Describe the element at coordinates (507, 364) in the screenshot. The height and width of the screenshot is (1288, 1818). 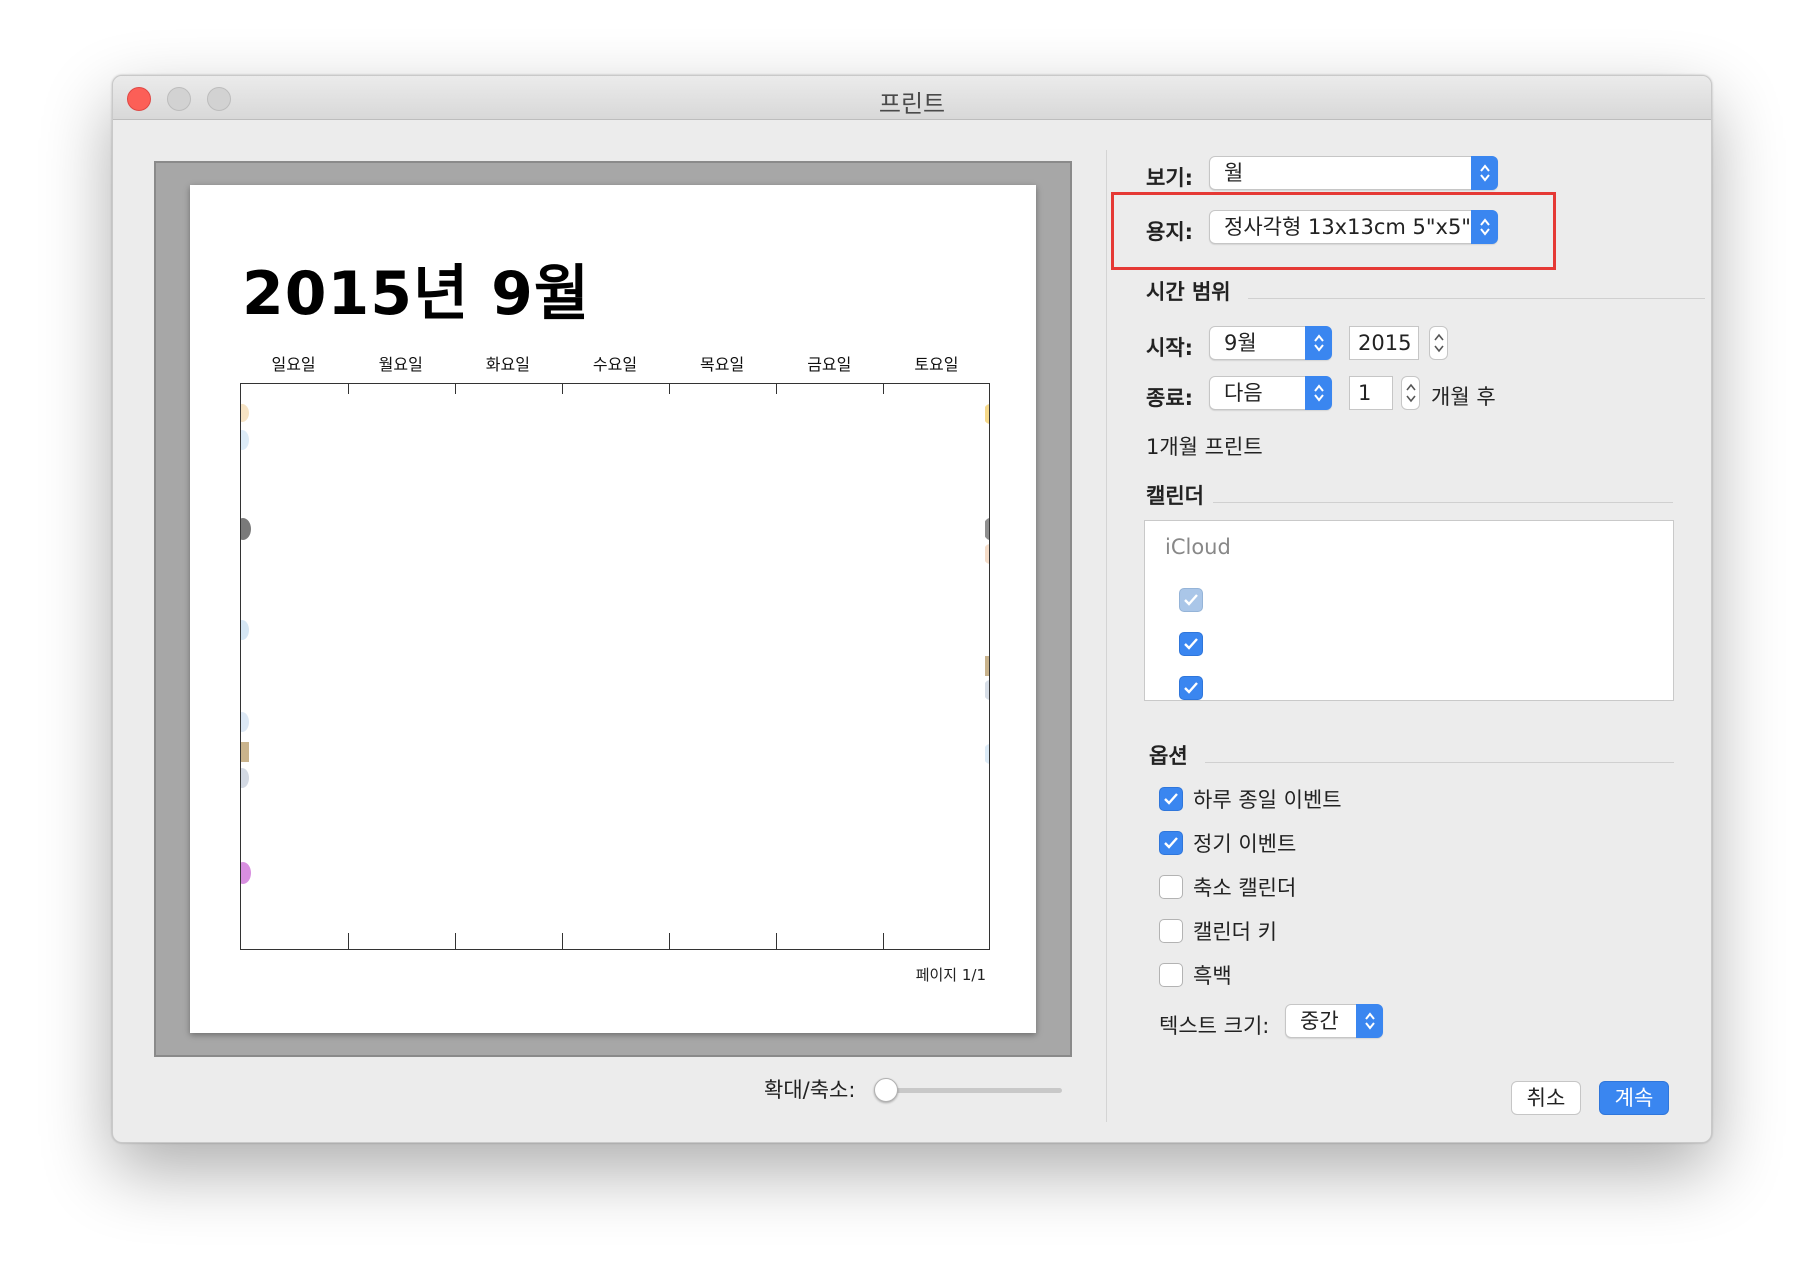
I see `weekday-label: 화요일` at that location.